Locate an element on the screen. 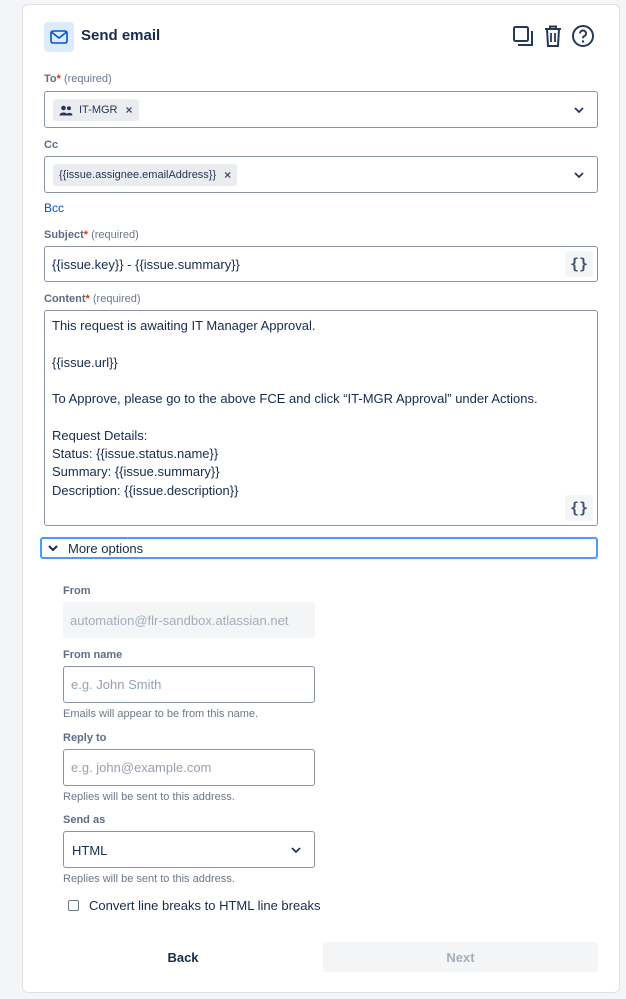 Image resolution: width=626 pixels, height=999 pixels. convert-line-breaks-option: Convert line breaks to HTML line breaks is located at coordinates (194, 905).